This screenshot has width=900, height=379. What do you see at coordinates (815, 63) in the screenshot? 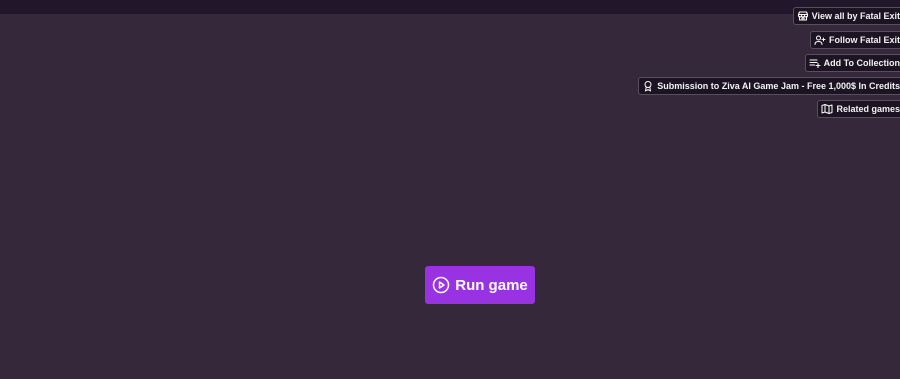
I see `list-add-icon` at bounding box center [815, 63].